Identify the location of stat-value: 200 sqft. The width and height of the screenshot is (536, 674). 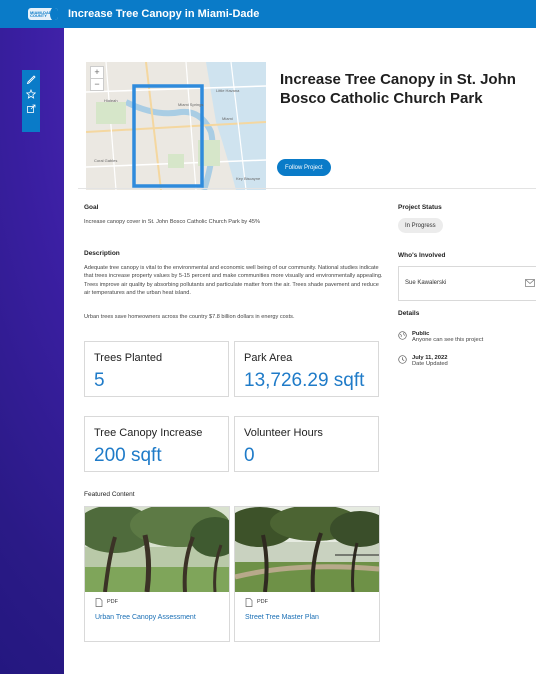
(128, 455).